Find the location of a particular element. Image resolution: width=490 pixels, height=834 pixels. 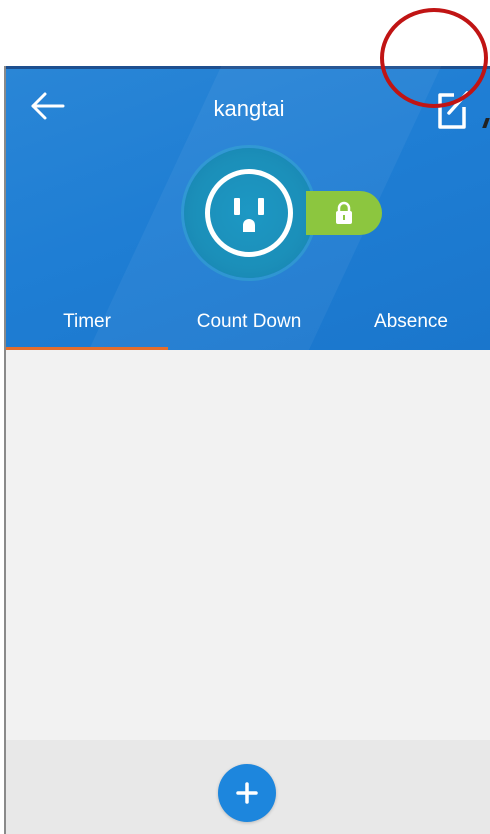

tab-timer: Timer is located at coordinates (87, 326).